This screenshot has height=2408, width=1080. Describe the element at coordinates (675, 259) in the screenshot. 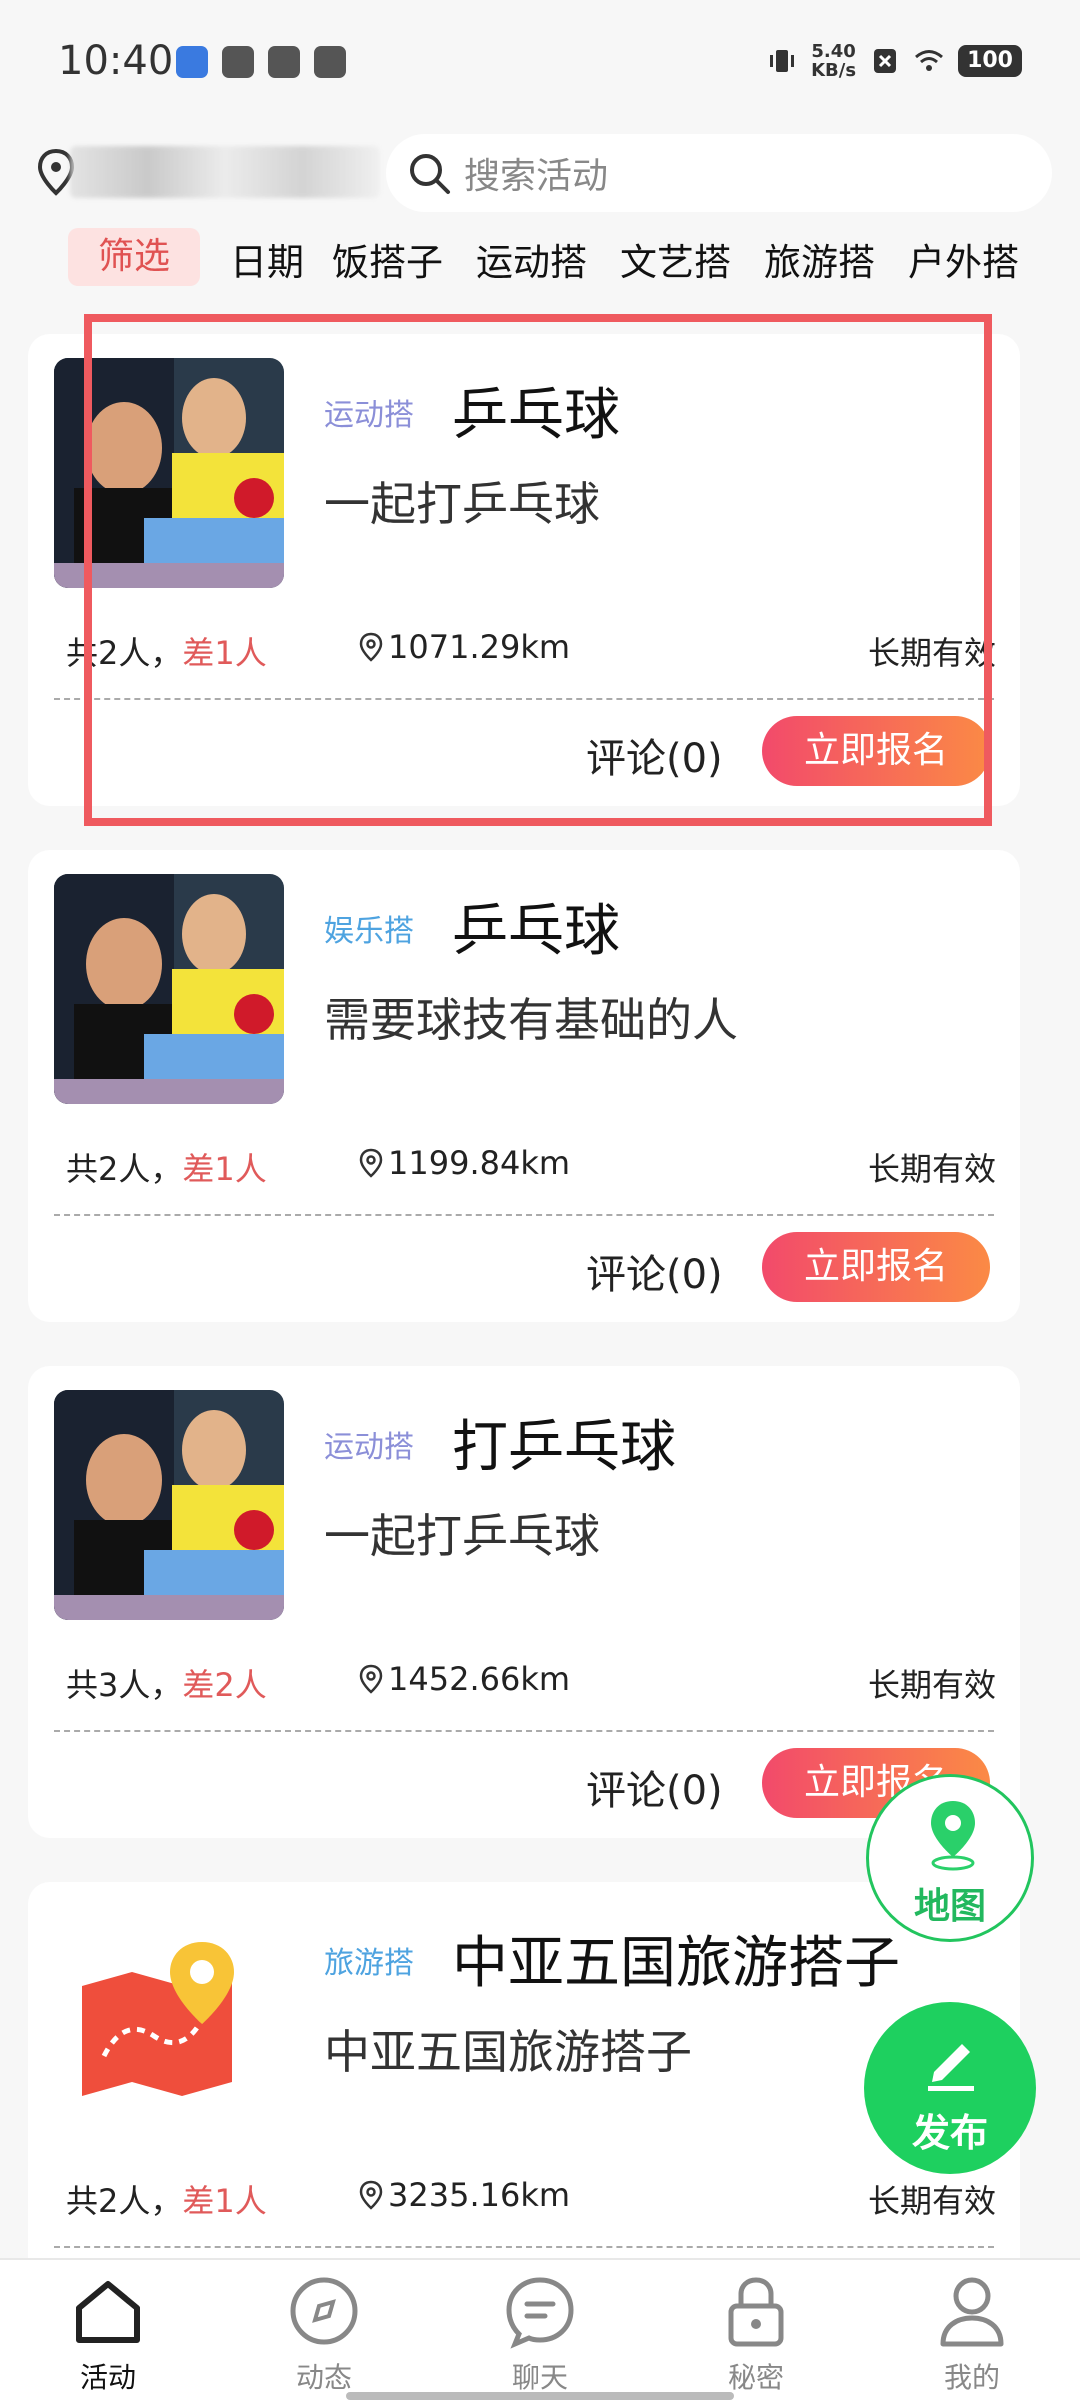

I see `filter-tab-arts: 文艺搭` at that location.